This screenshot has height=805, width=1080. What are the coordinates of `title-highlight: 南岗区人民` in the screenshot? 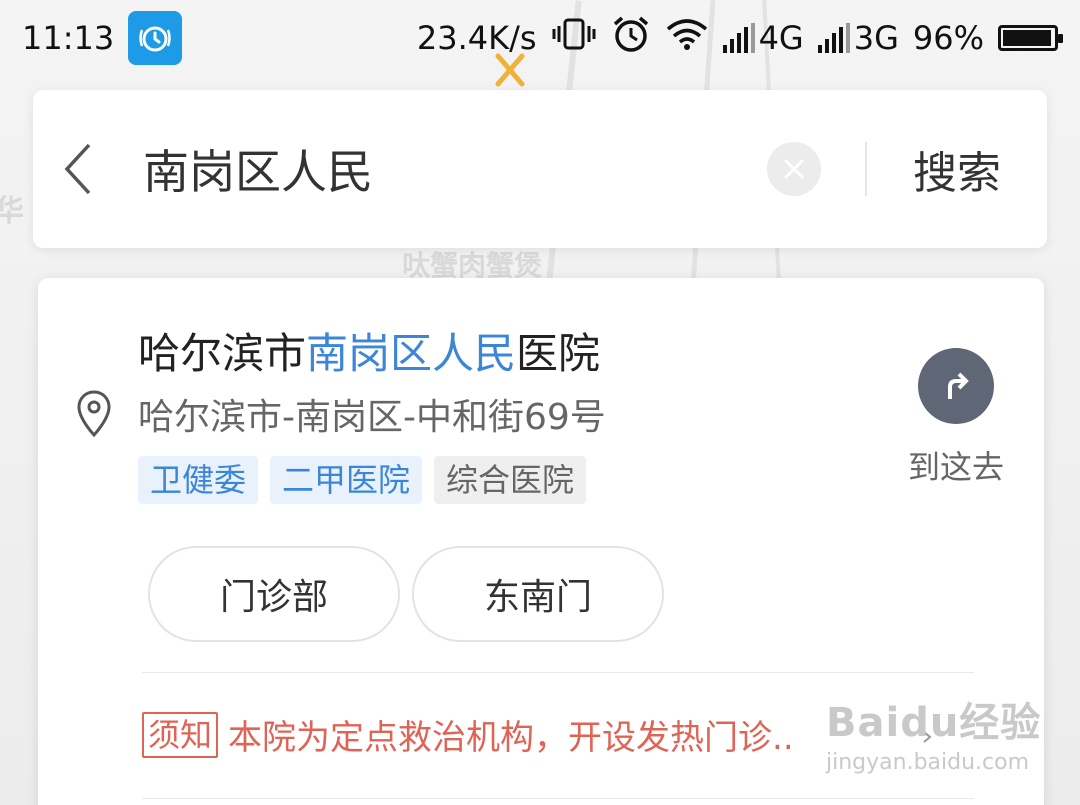 It's located at (411, 353).